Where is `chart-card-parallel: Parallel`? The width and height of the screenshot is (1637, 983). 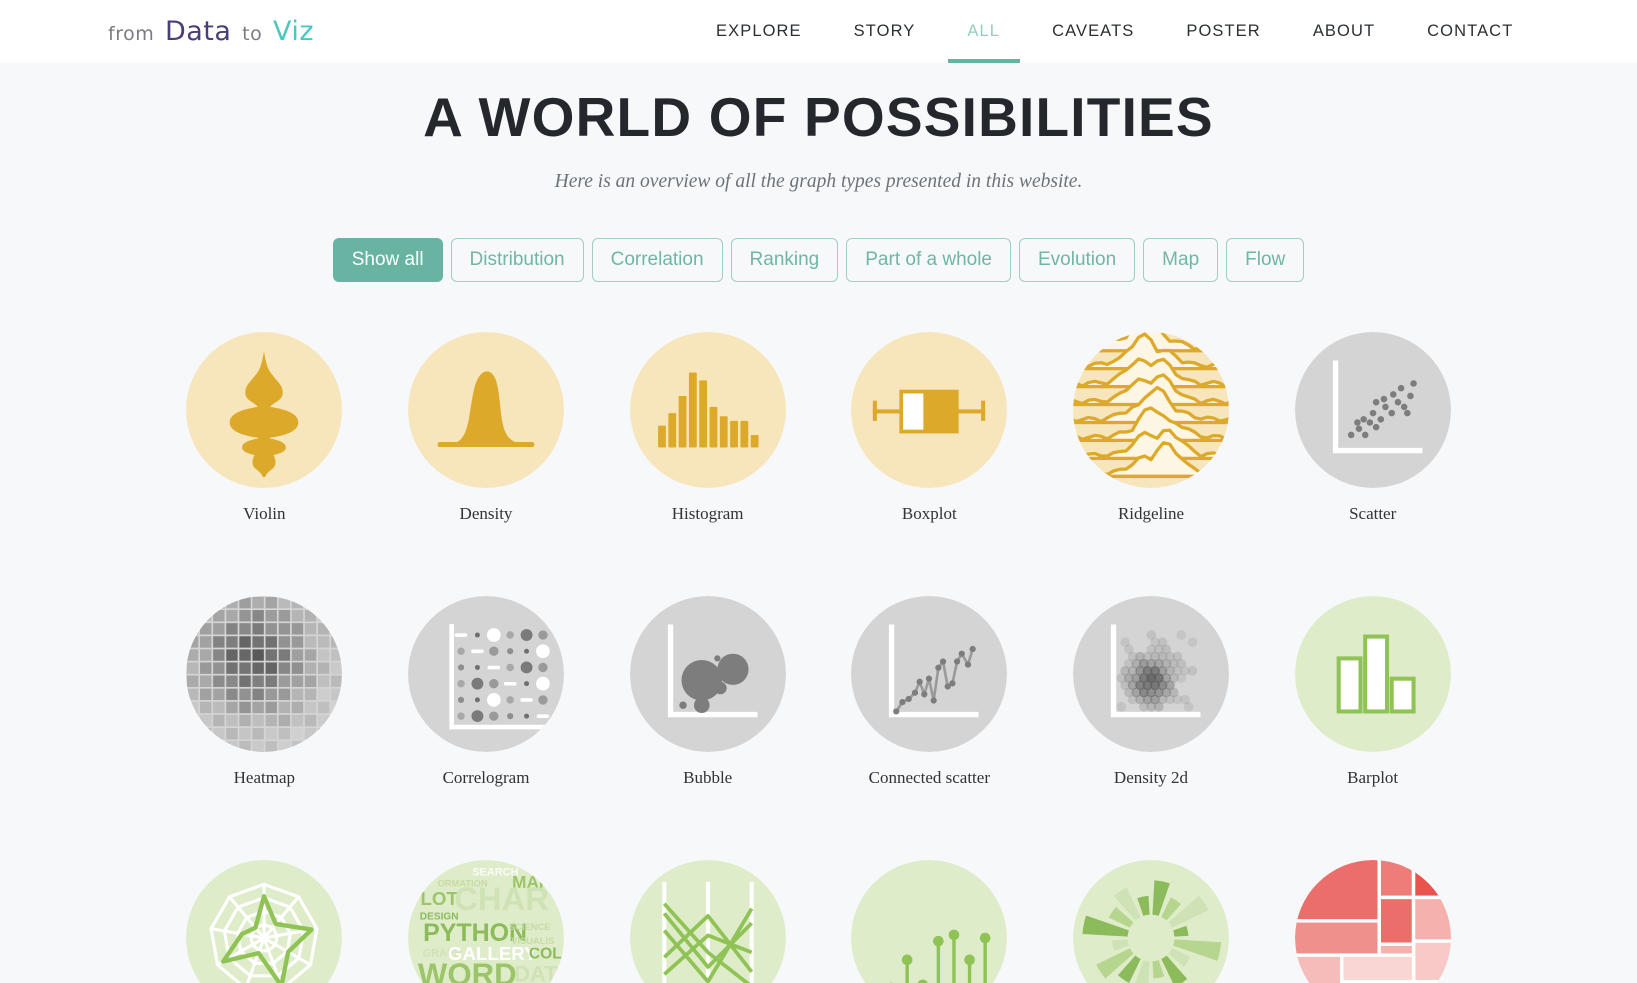
chart-card-parallel: Parallel is located at coordinates (708, 921).